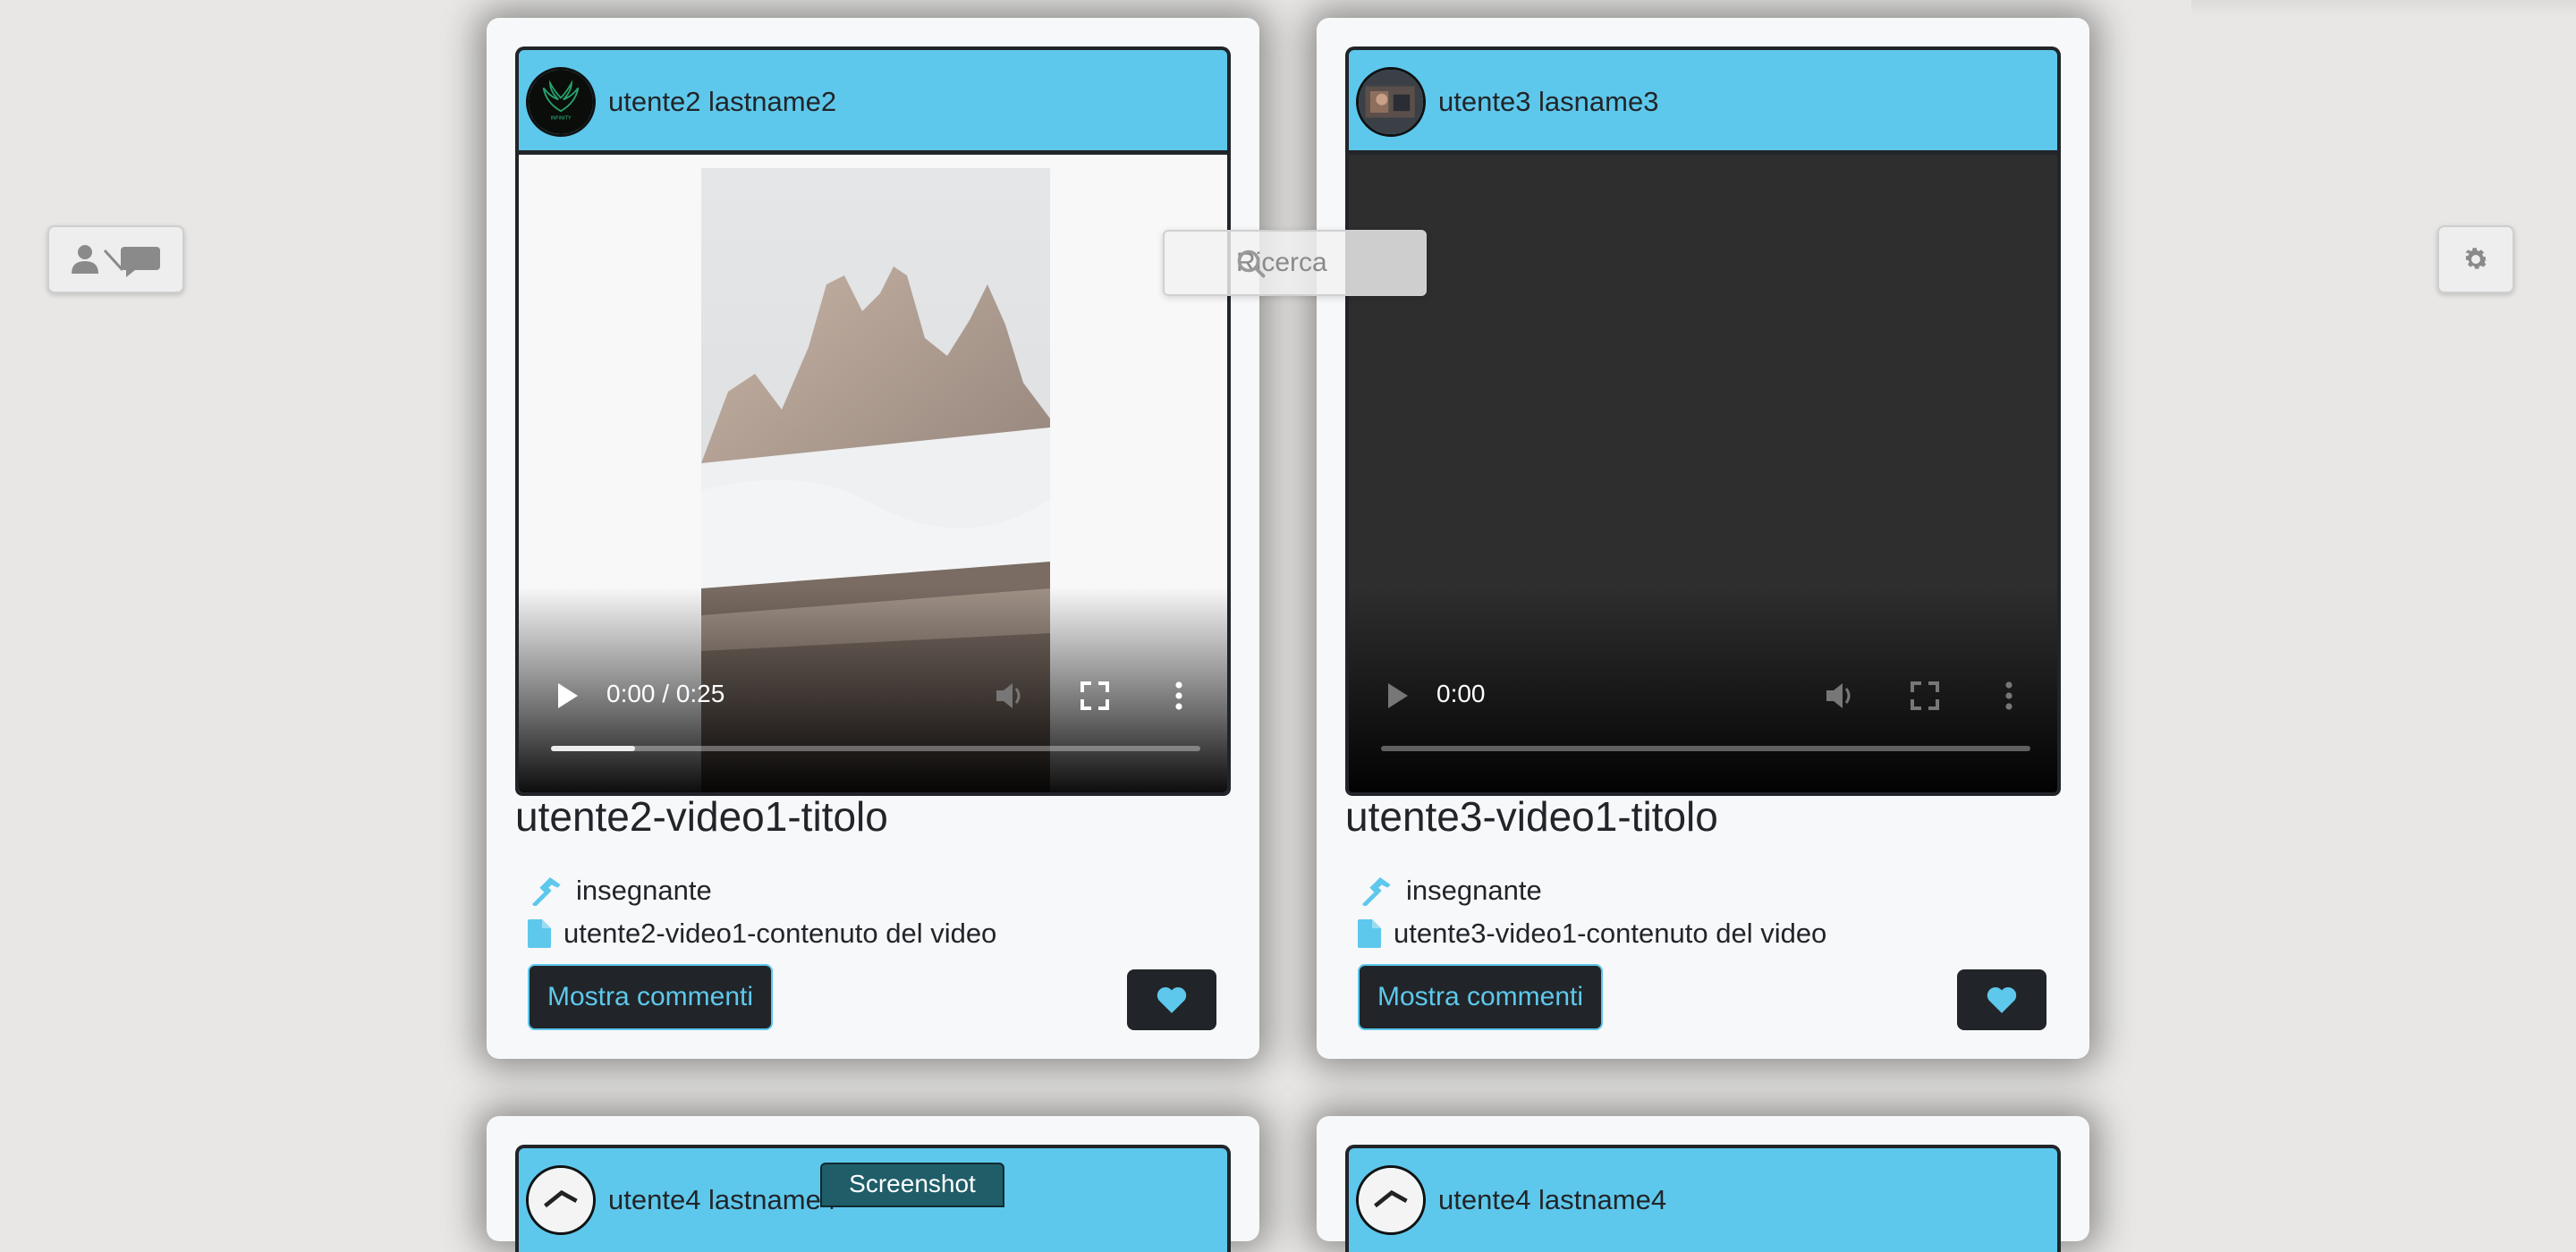  Describe the element at coordinates (701, 816) in the screenshot. I see `post-title: utente2-video1-titolo` at that location.